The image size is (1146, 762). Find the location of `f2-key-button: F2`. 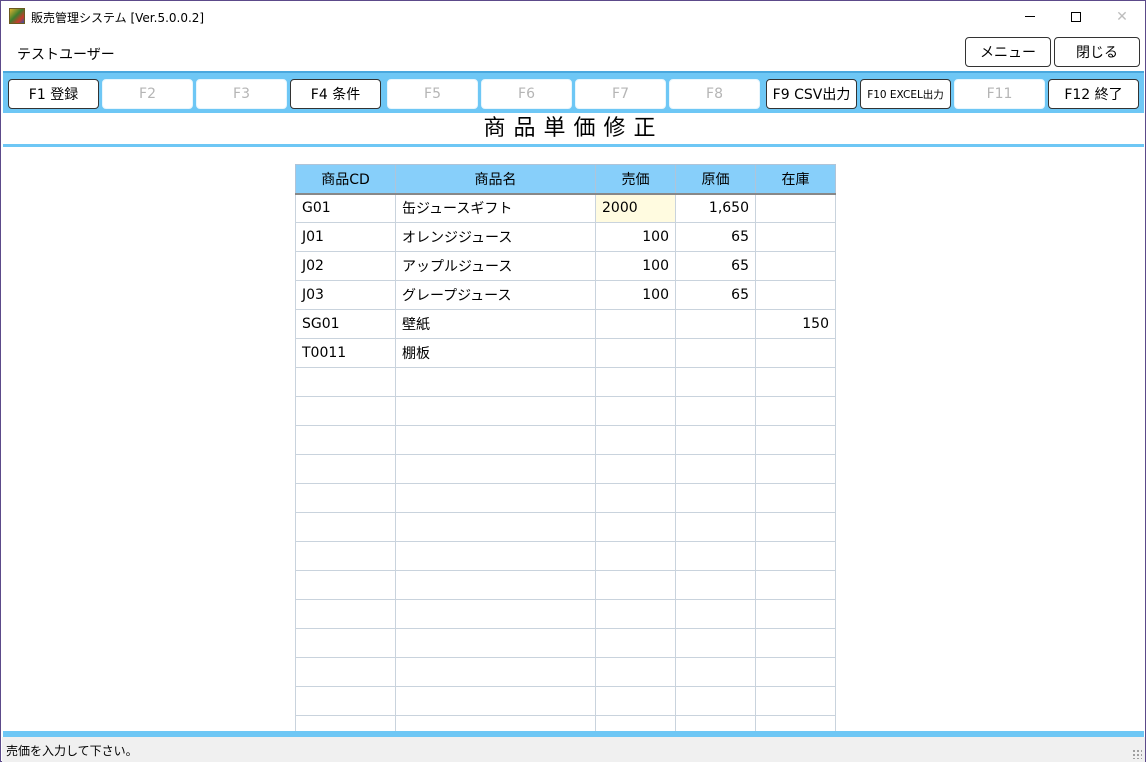

f2-key-button: F2 is located at coordinates (147, 94).